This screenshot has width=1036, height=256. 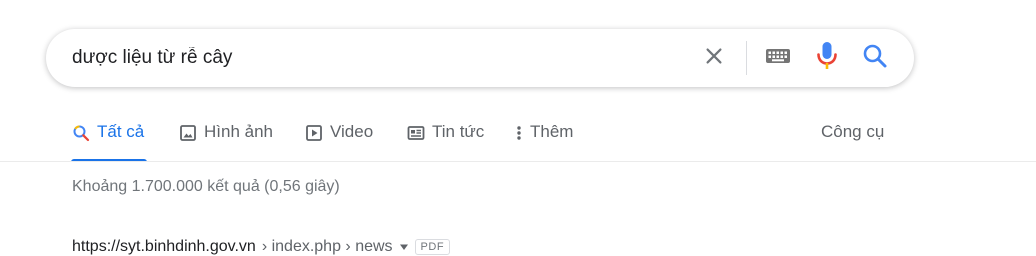 What do you see at coordinates (164, 246) in the screenshot?
I see `result-domain: https://syt.binhdinh.gov.vn` at bounding box center [164, 246].